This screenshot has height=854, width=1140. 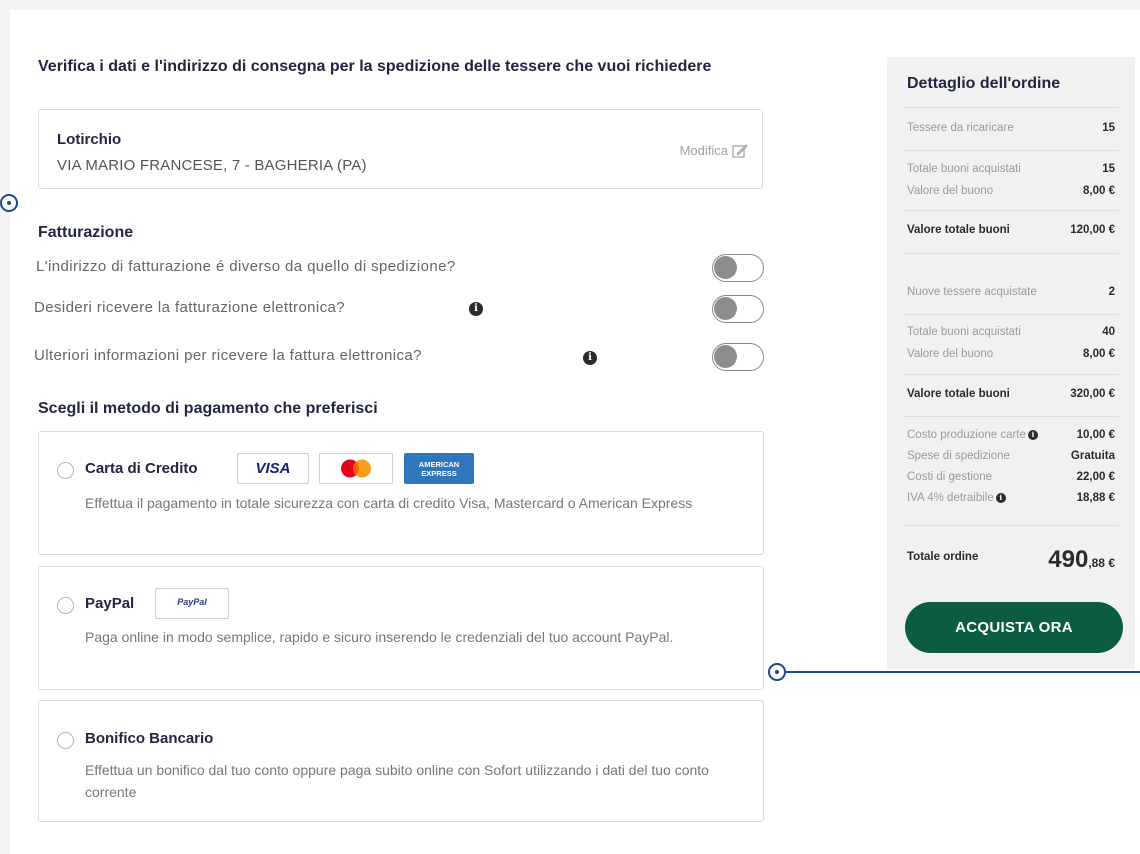 I want to click on payment-method-label: Carta di Credito, so click(x=141, y=468).